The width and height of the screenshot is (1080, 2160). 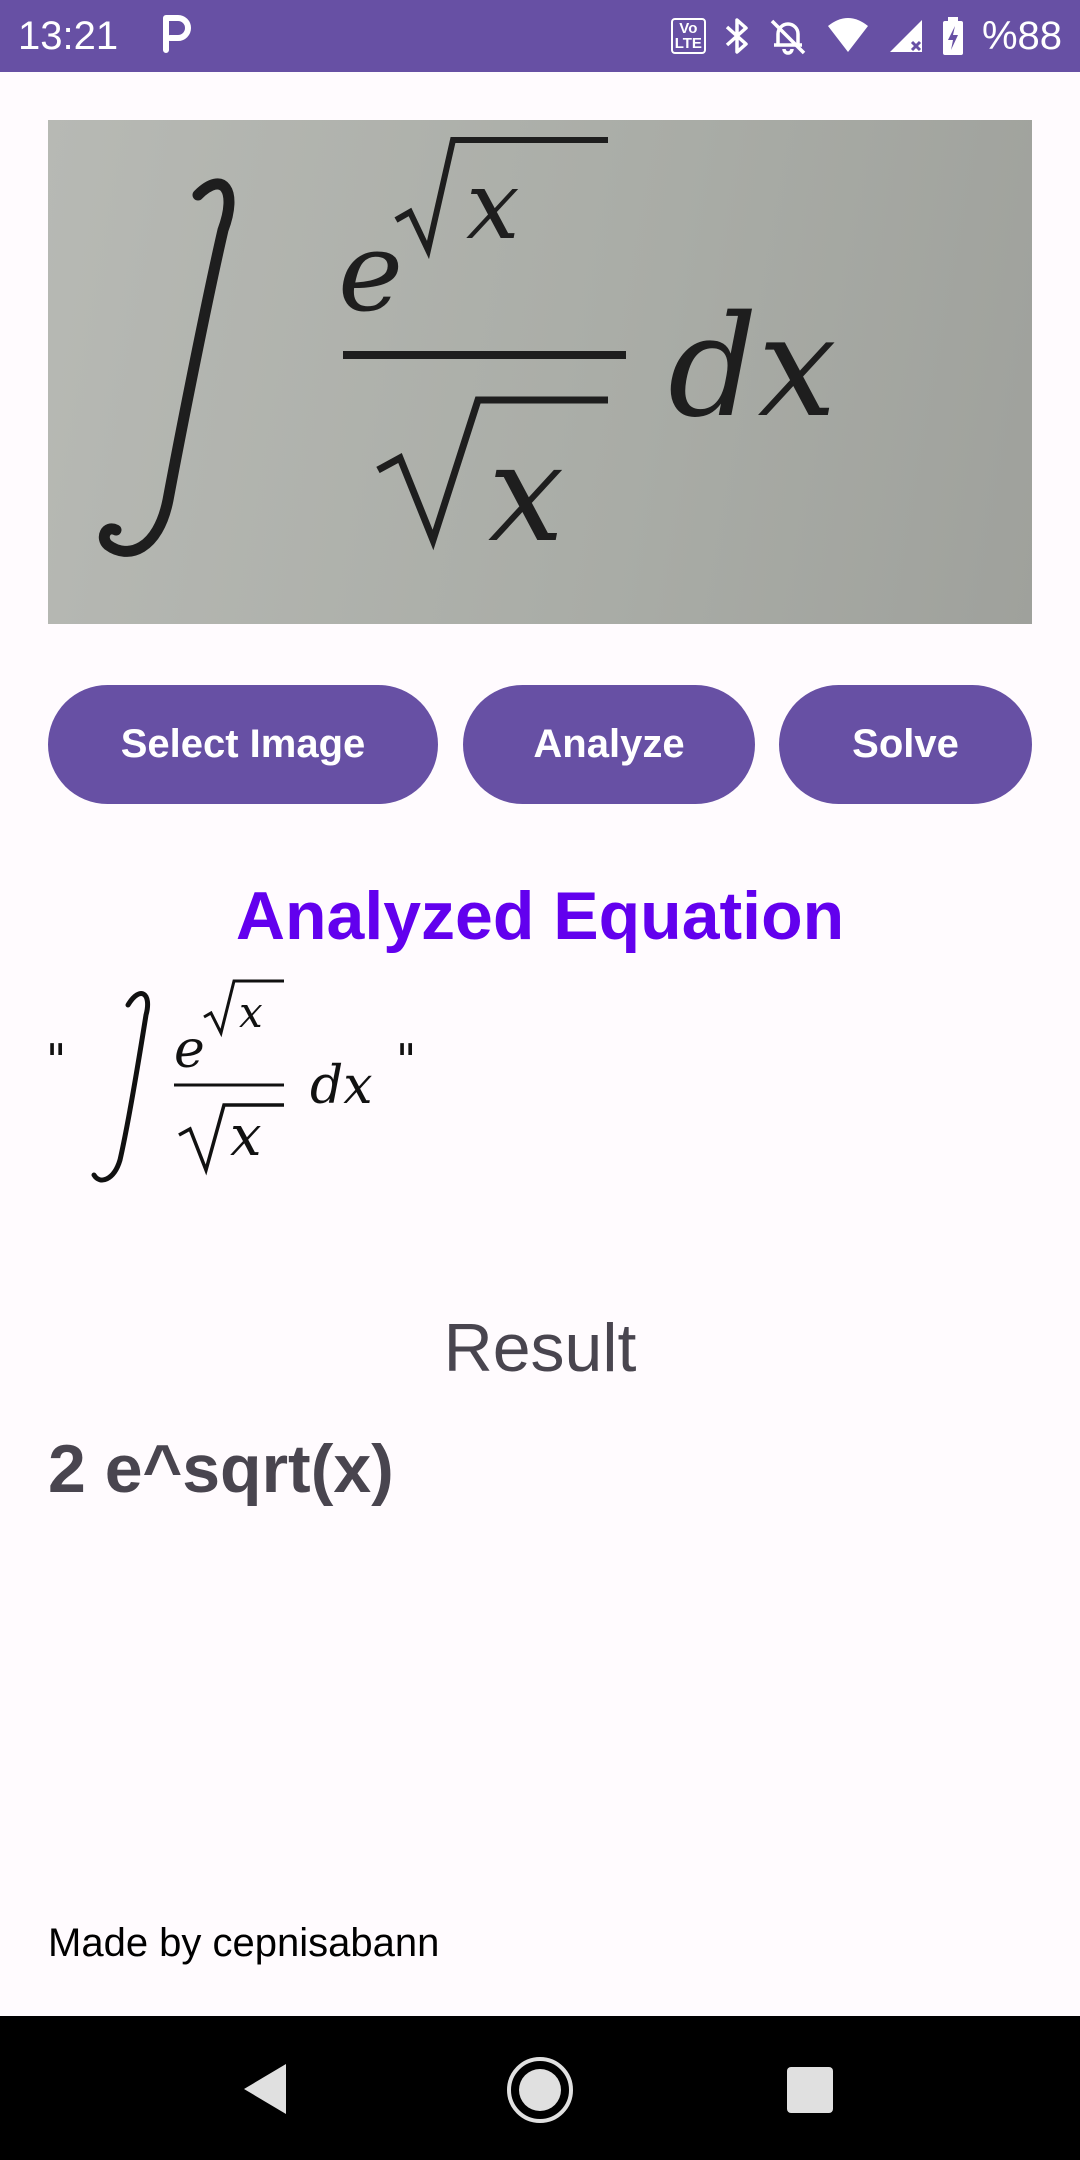 I want to click on equation-close-quote: ", so click(x=406, y=1060).